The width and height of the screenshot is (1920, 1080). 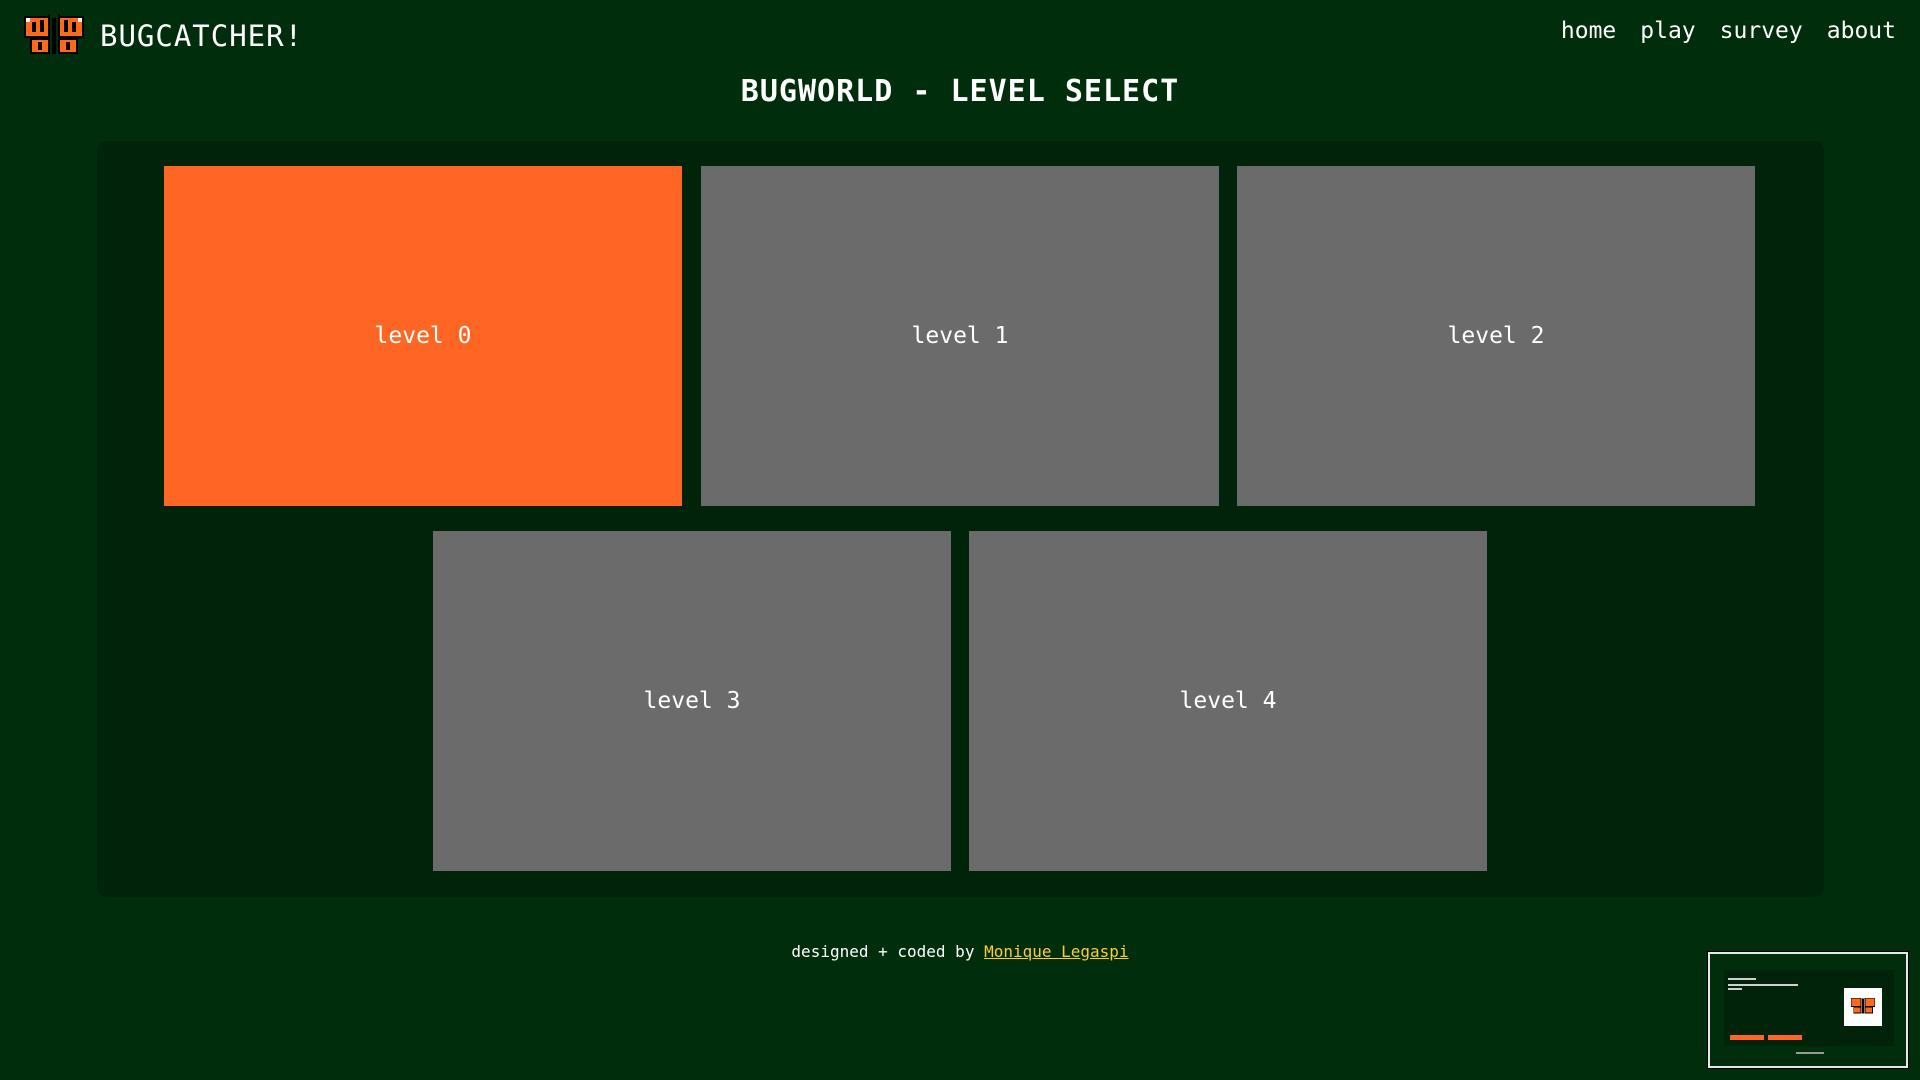 I want to click on thumbnail-panel, so click(x=1809, y=1008).